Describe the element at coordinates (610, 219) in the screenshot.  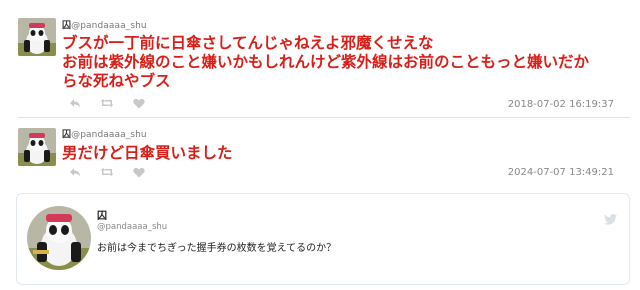
I see `twitter-bird-icon` at that location.